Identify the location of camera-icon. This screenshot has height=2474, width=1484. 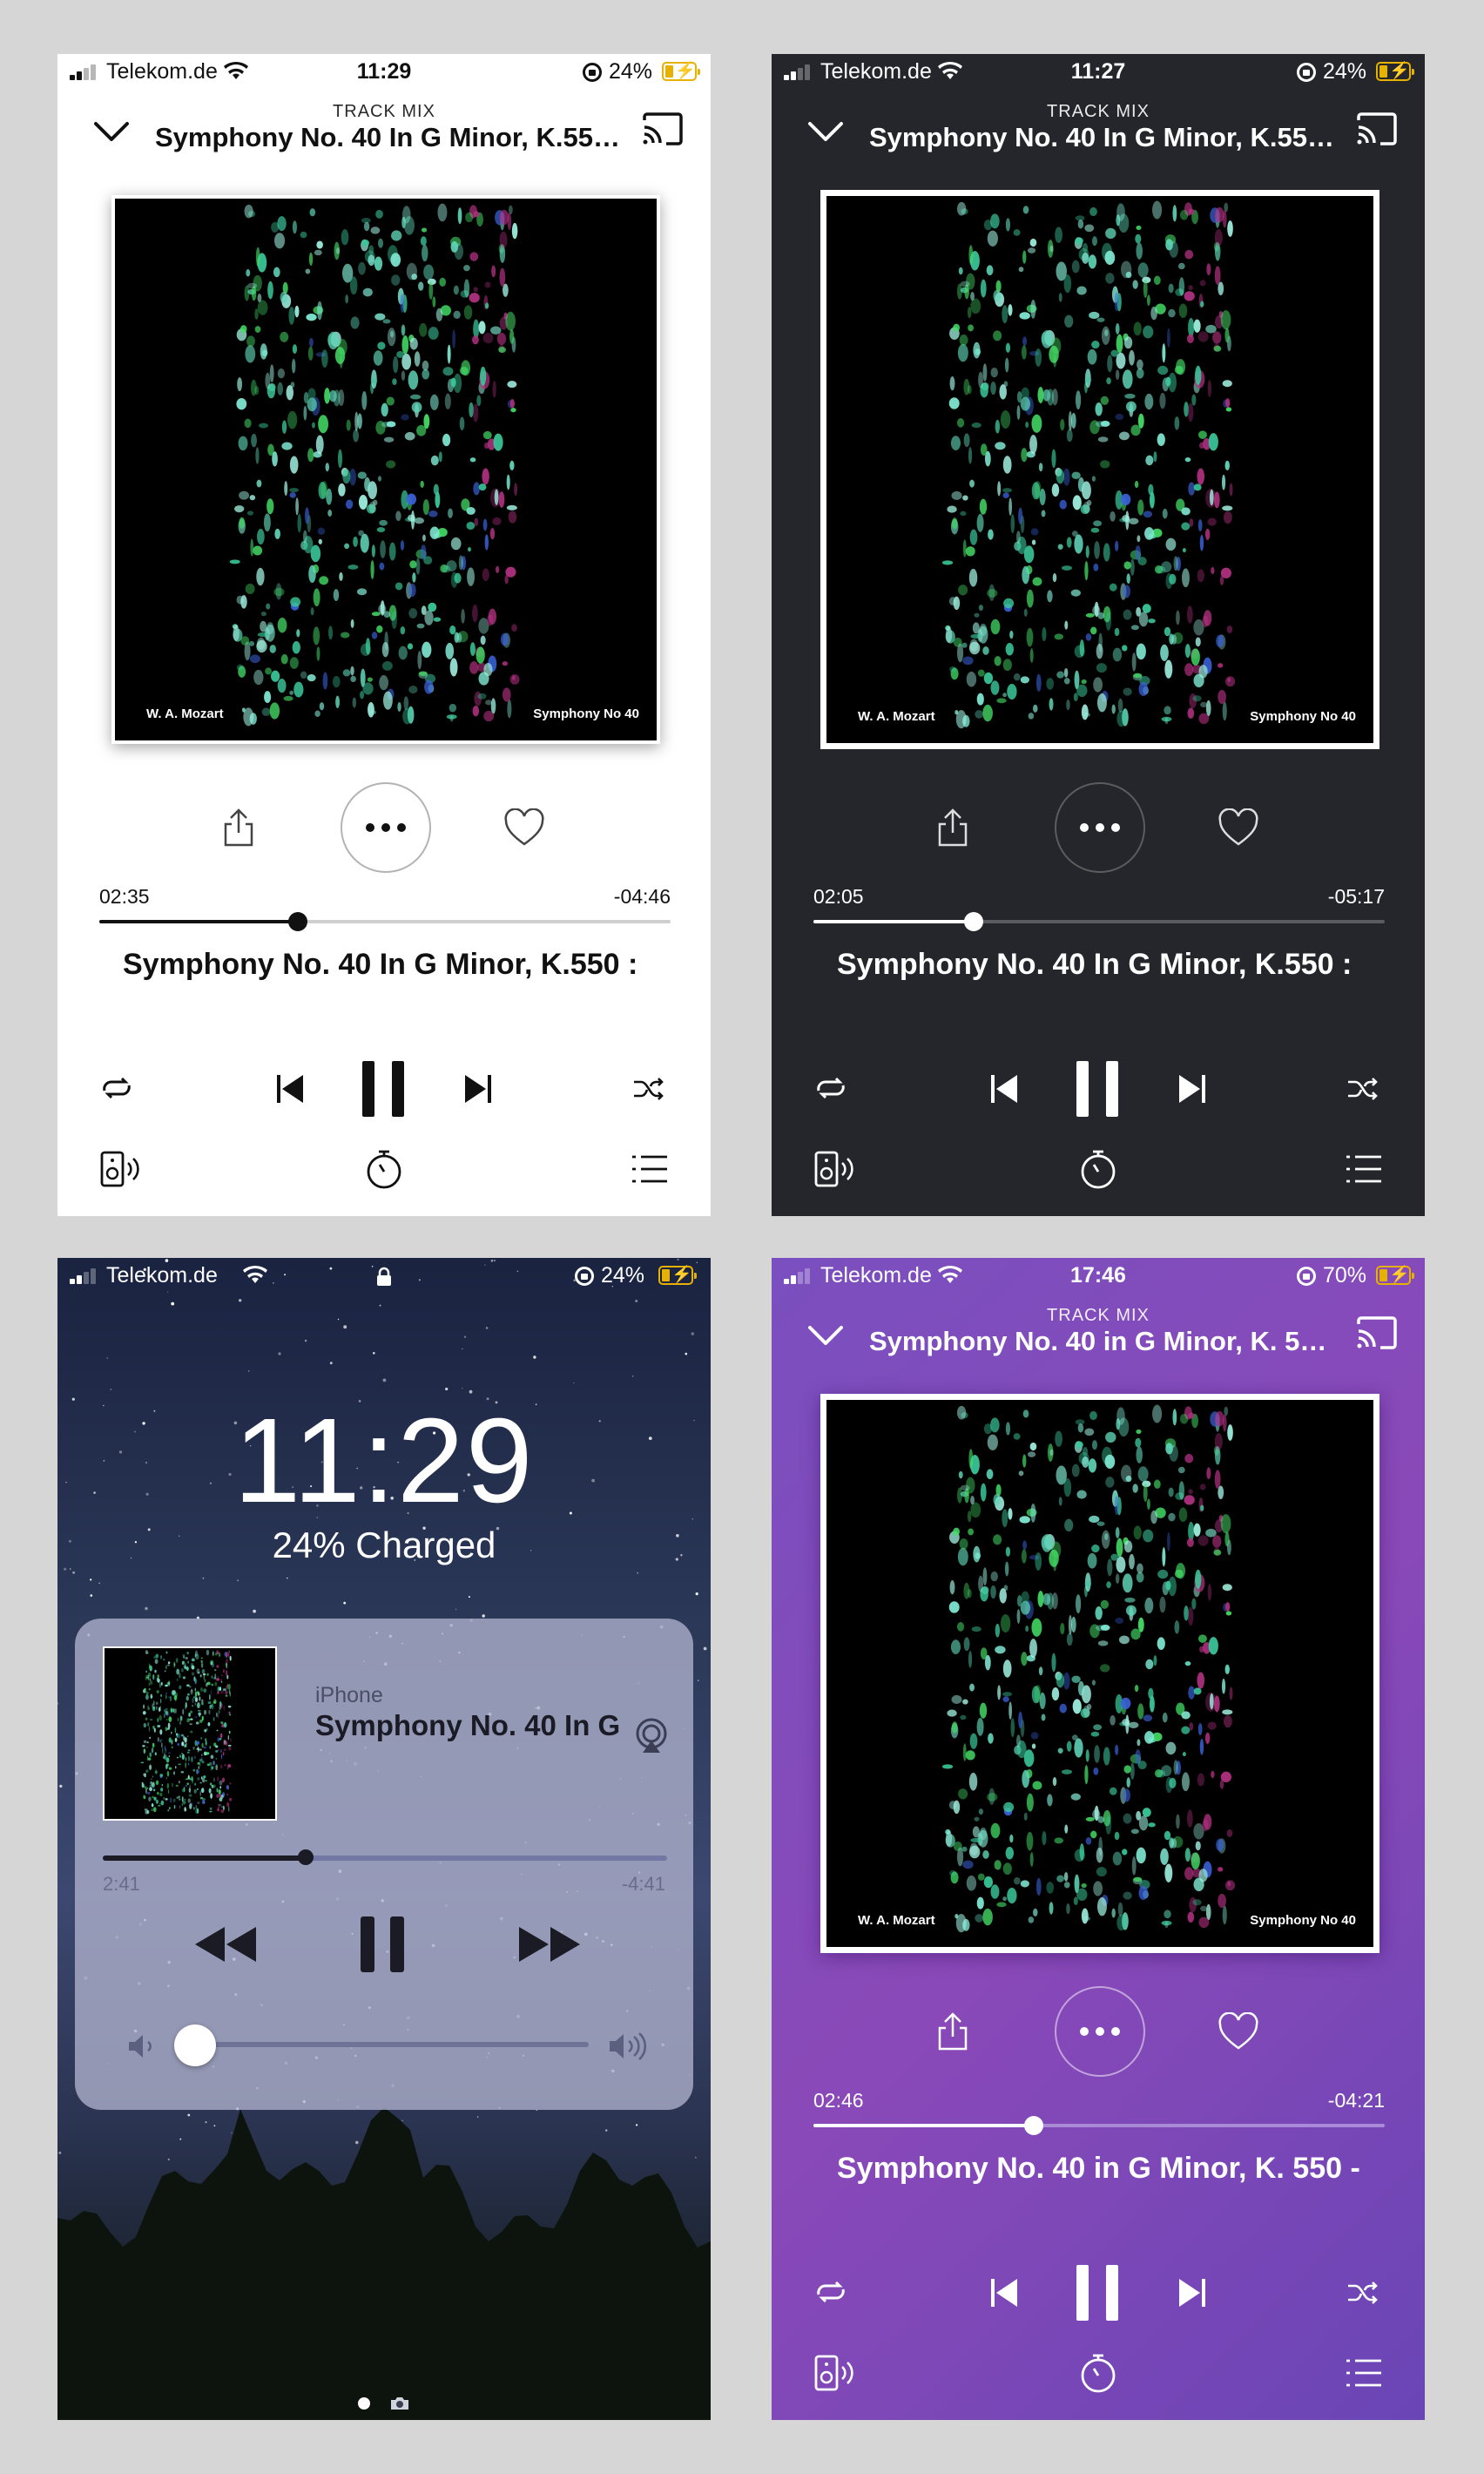
(399, 2403).